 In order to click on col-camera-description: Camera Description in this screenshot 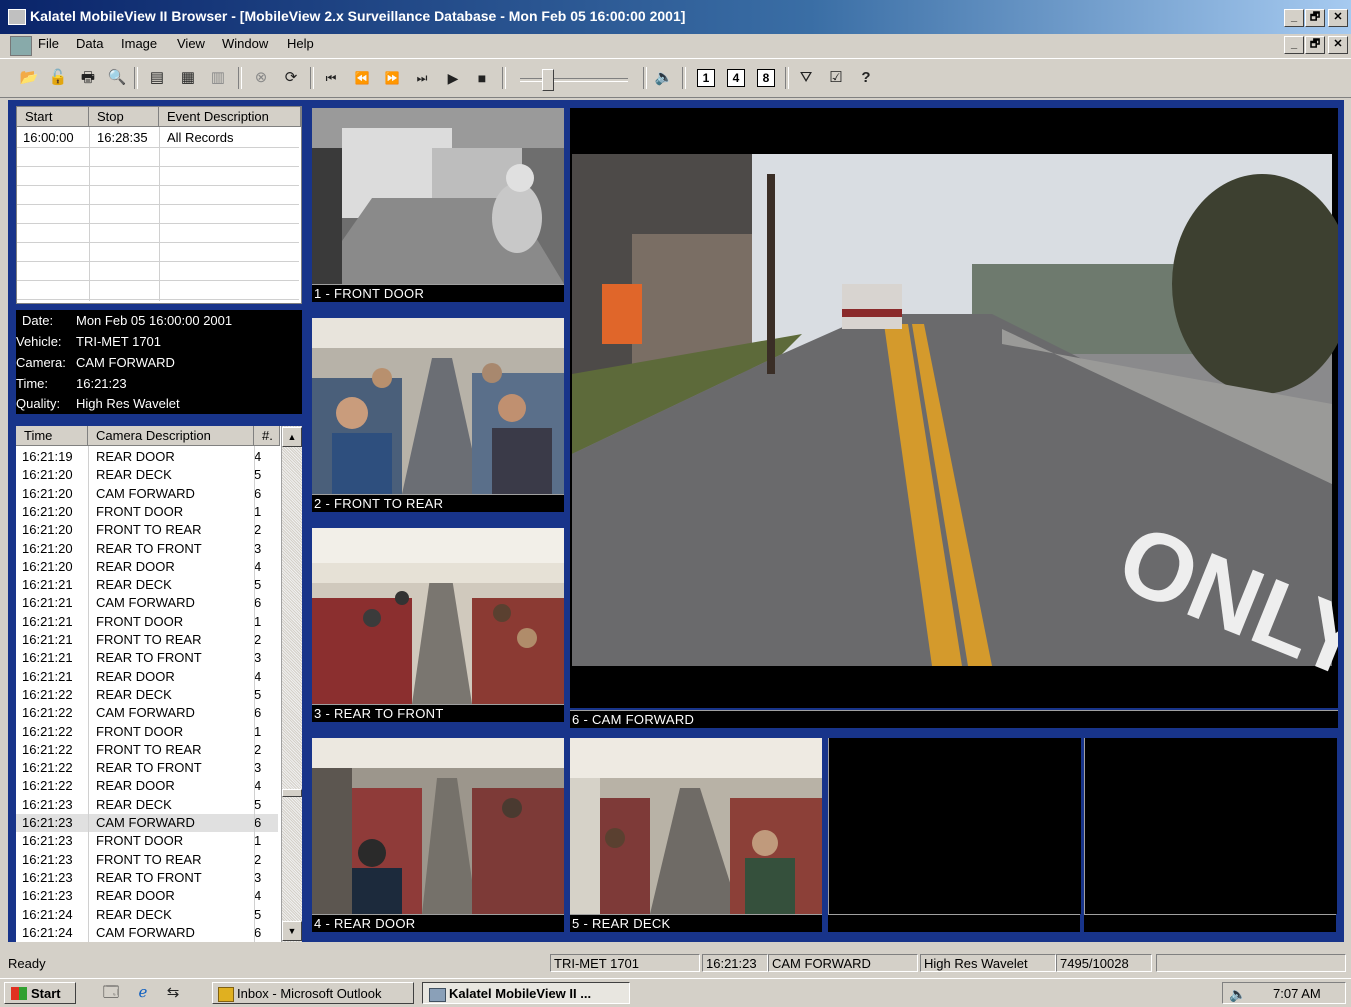, I will do `click(171, 436)`.